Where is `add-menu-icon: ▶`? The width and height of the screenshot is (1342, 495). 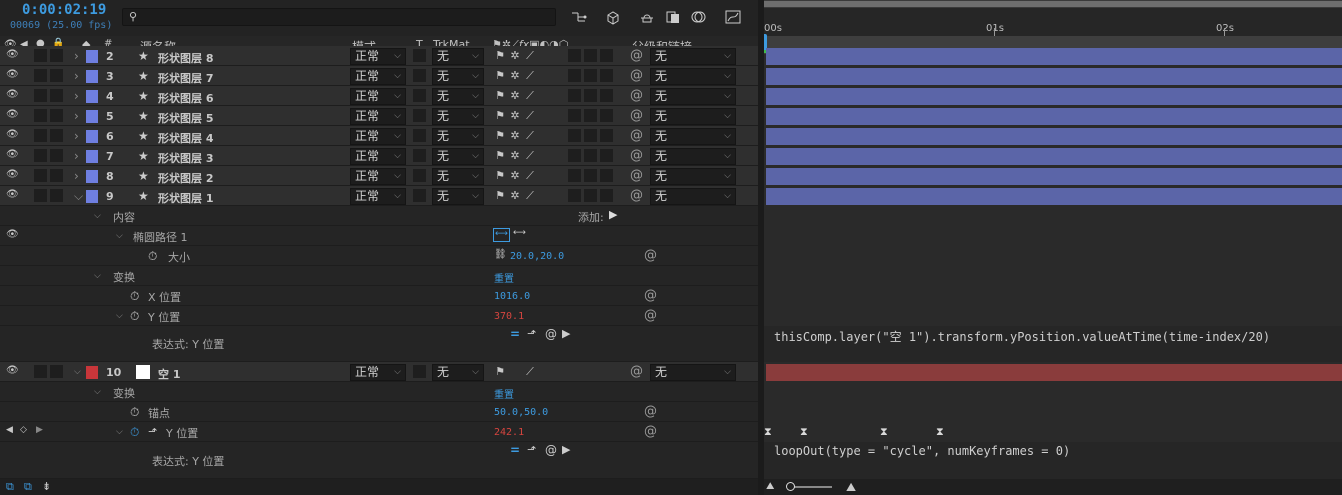 add-menu-icon: ▶ is located at coordinates (613, 214).